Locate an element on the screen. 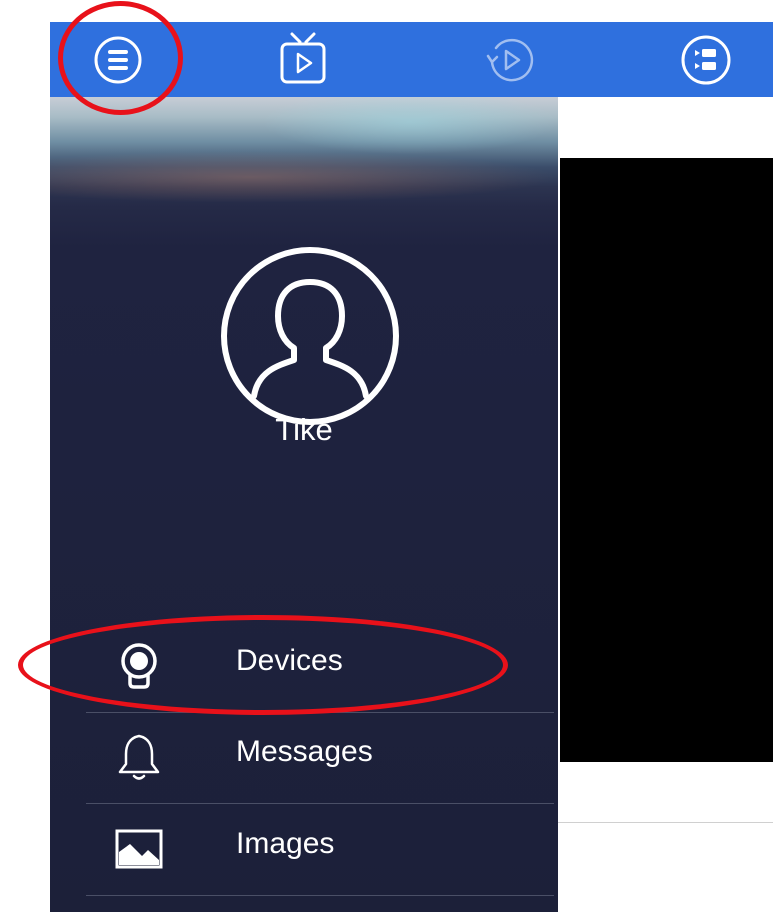 Image resolution: width=773 pixels, height=912 pixels. image-icon is located at coordinates (139, 849).